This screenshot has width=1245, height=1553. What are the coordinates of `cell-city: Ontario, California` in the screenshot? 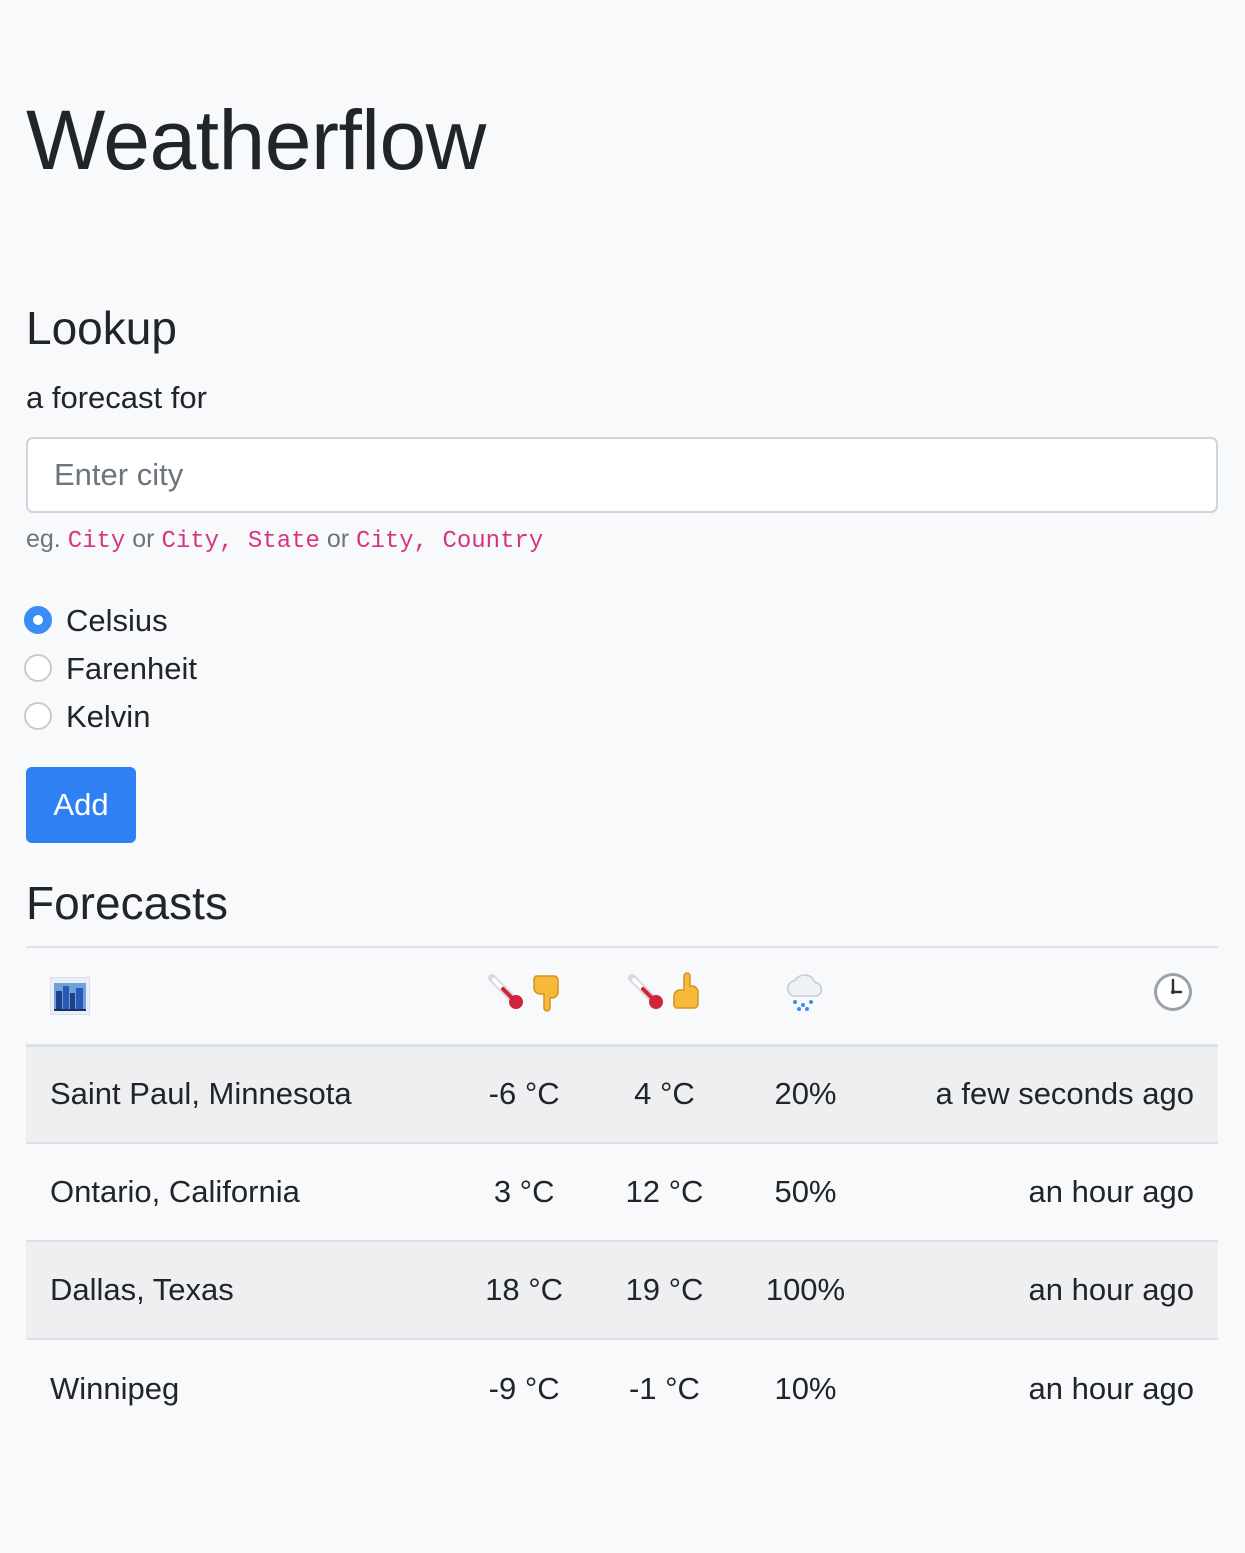 It's located at (175, 1191).